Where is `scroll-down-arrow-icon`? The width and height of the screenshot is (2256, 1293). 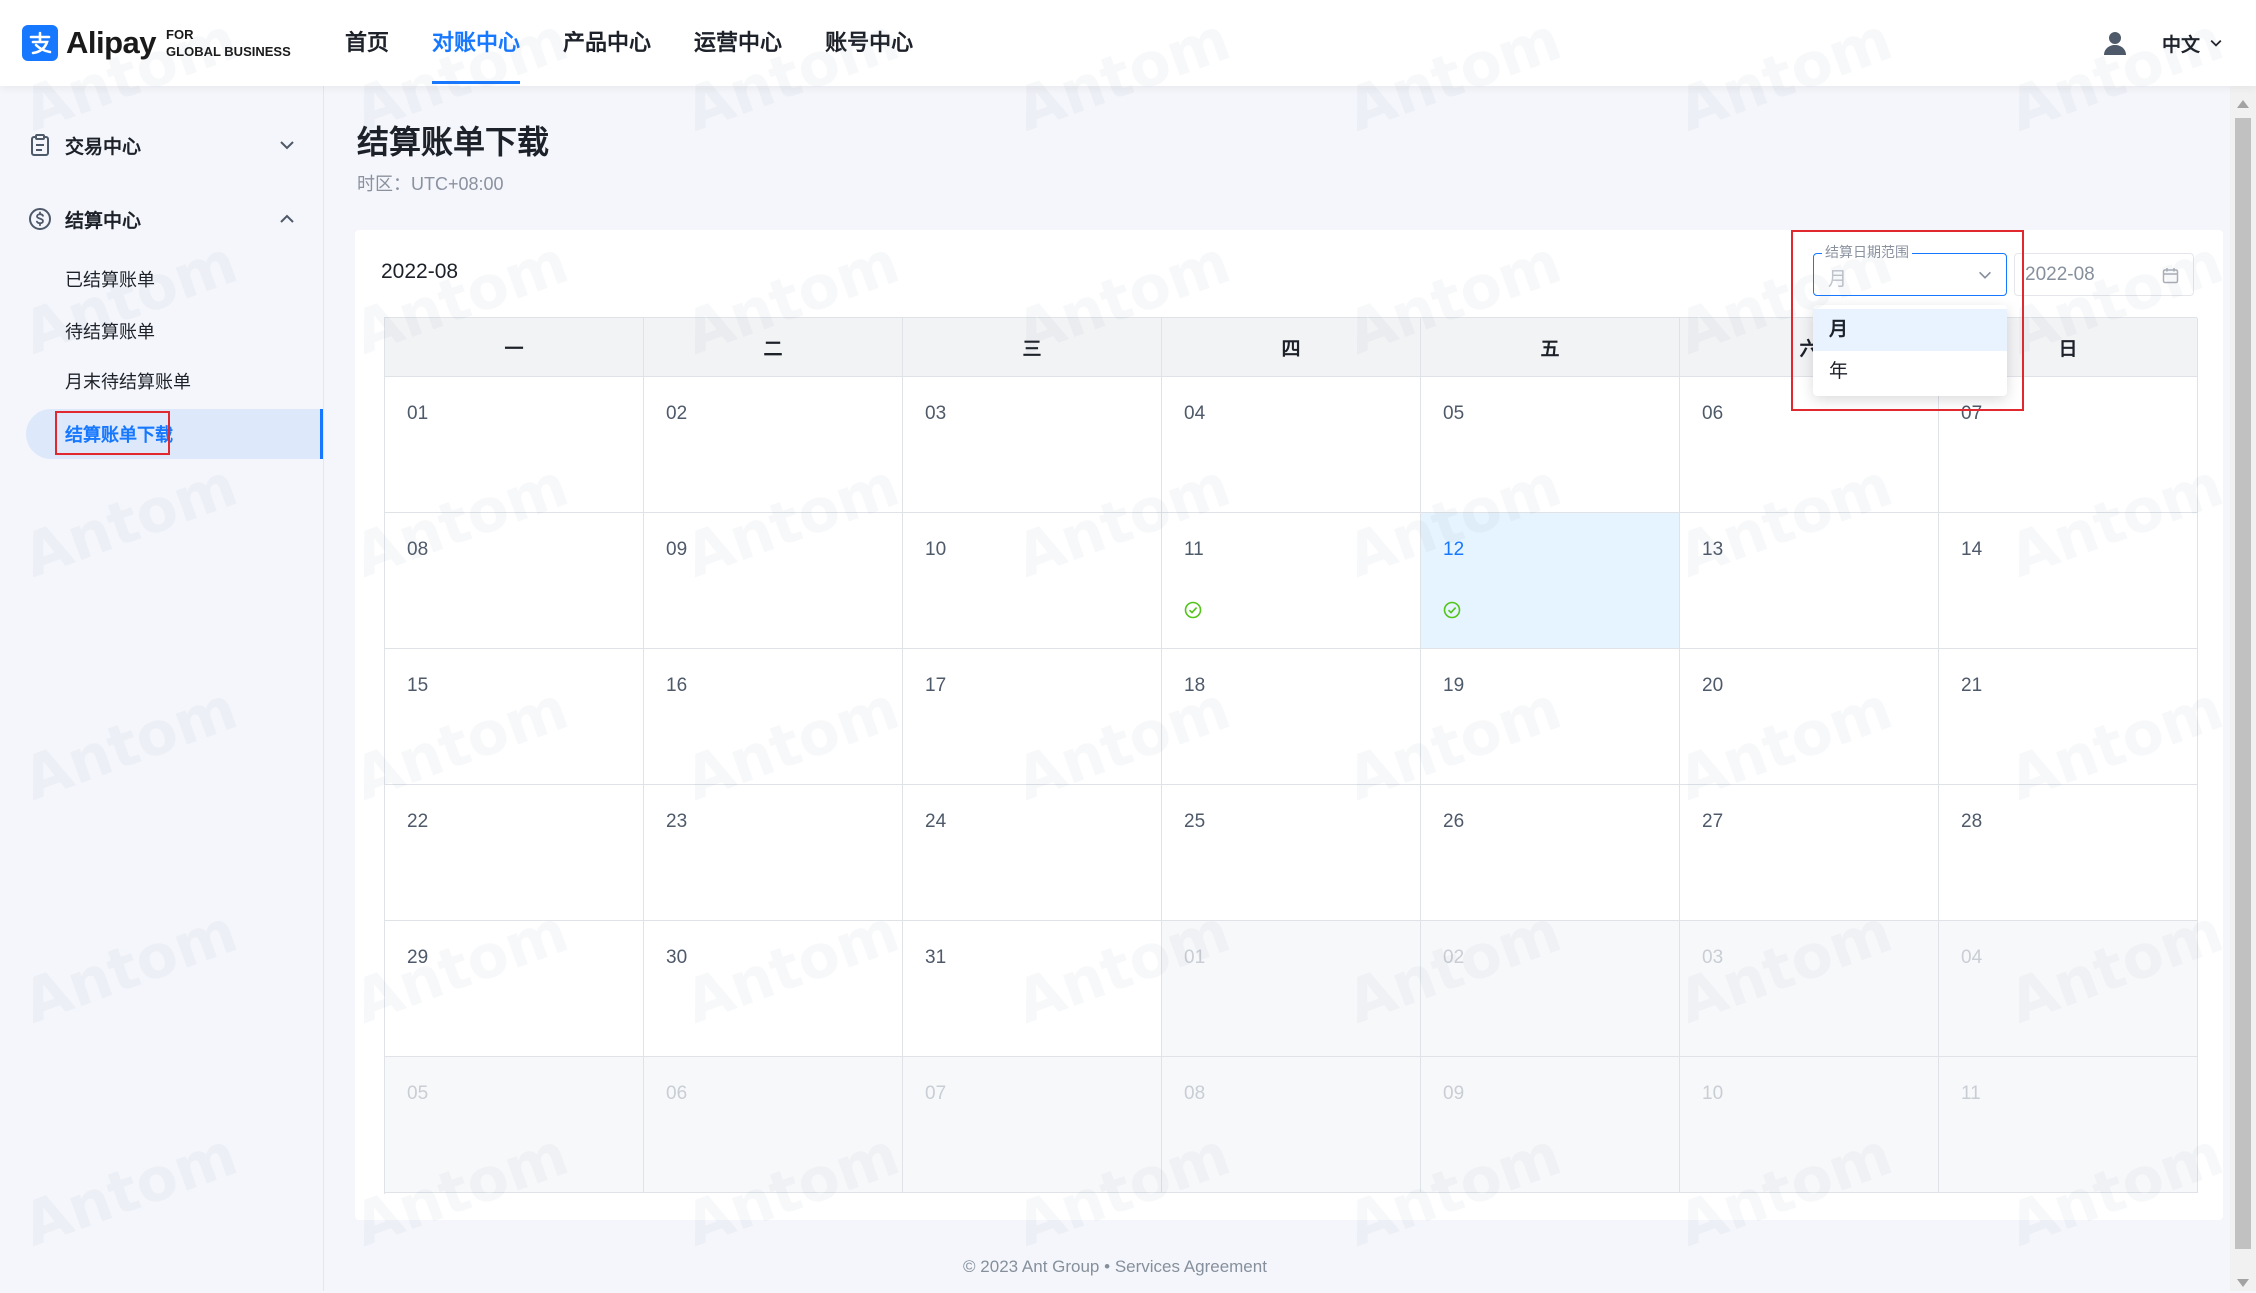 scroll-down-arrow-icon is located at coordinates (2243, 1281).